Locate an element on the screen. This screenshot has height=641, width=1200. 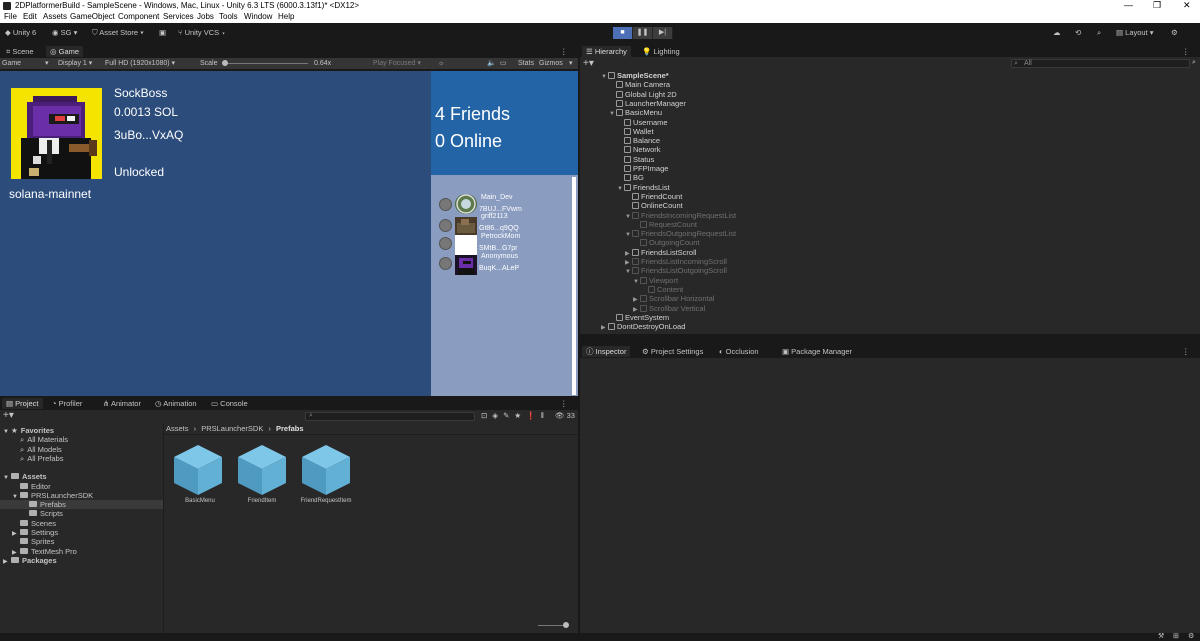
play-button: ■ is located at coordinates (623, 33).